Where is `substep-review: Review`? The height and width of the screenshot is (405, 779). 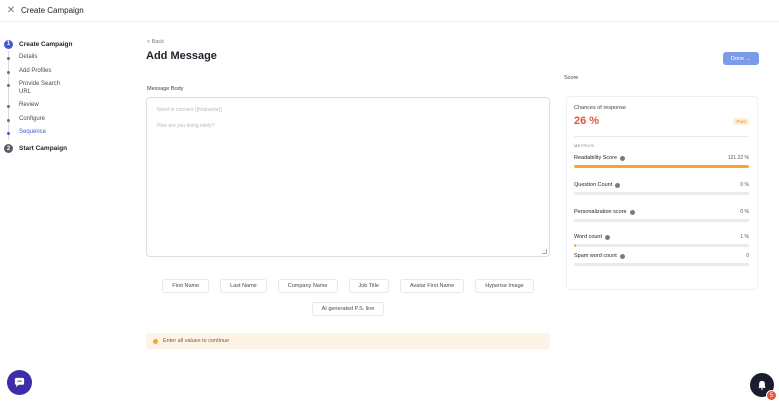 substep-review: Review is located at coordinates (65, 106).